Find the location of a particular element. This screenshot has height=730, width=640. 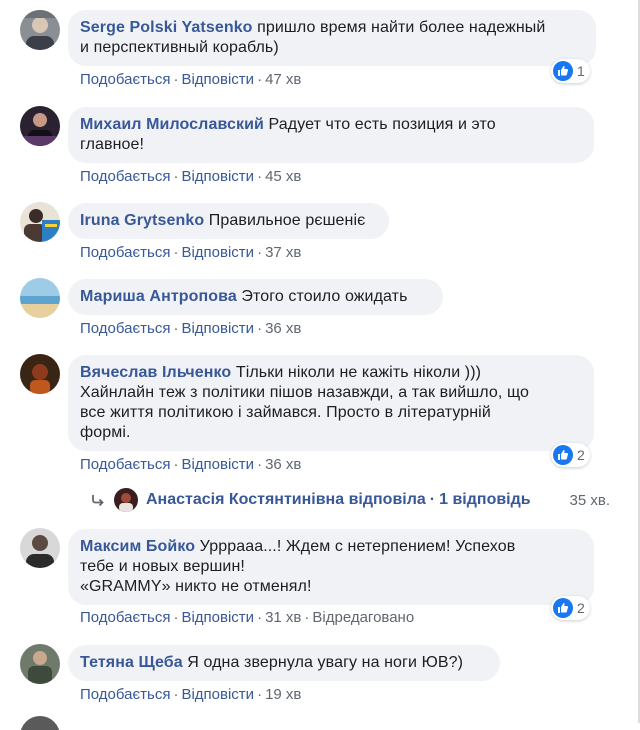

comment-text-line: Этого стоило ожидать is located at coordinates (324, 296).